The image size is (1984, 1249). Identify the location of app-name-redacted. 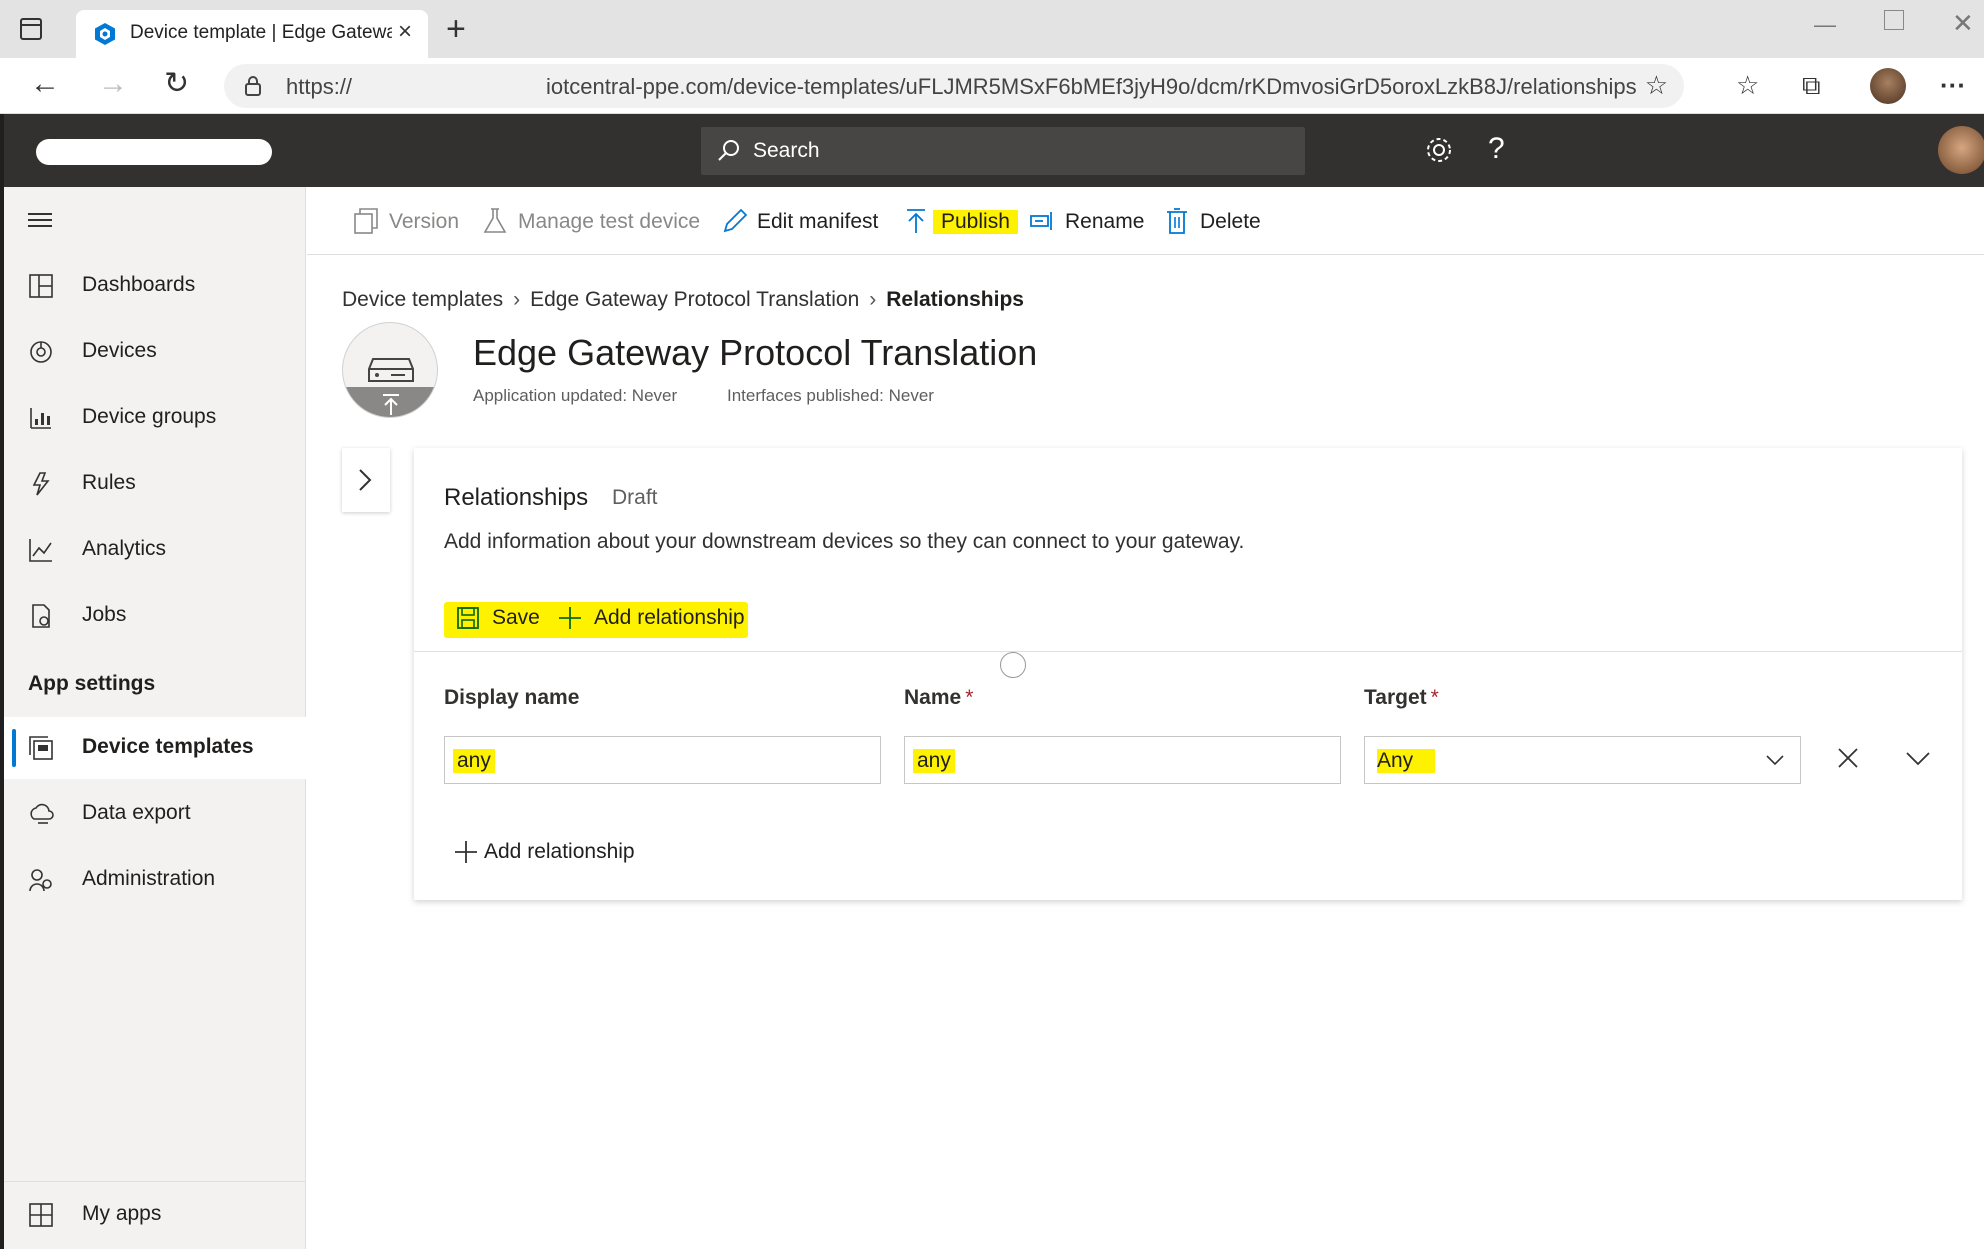
(154, 152).